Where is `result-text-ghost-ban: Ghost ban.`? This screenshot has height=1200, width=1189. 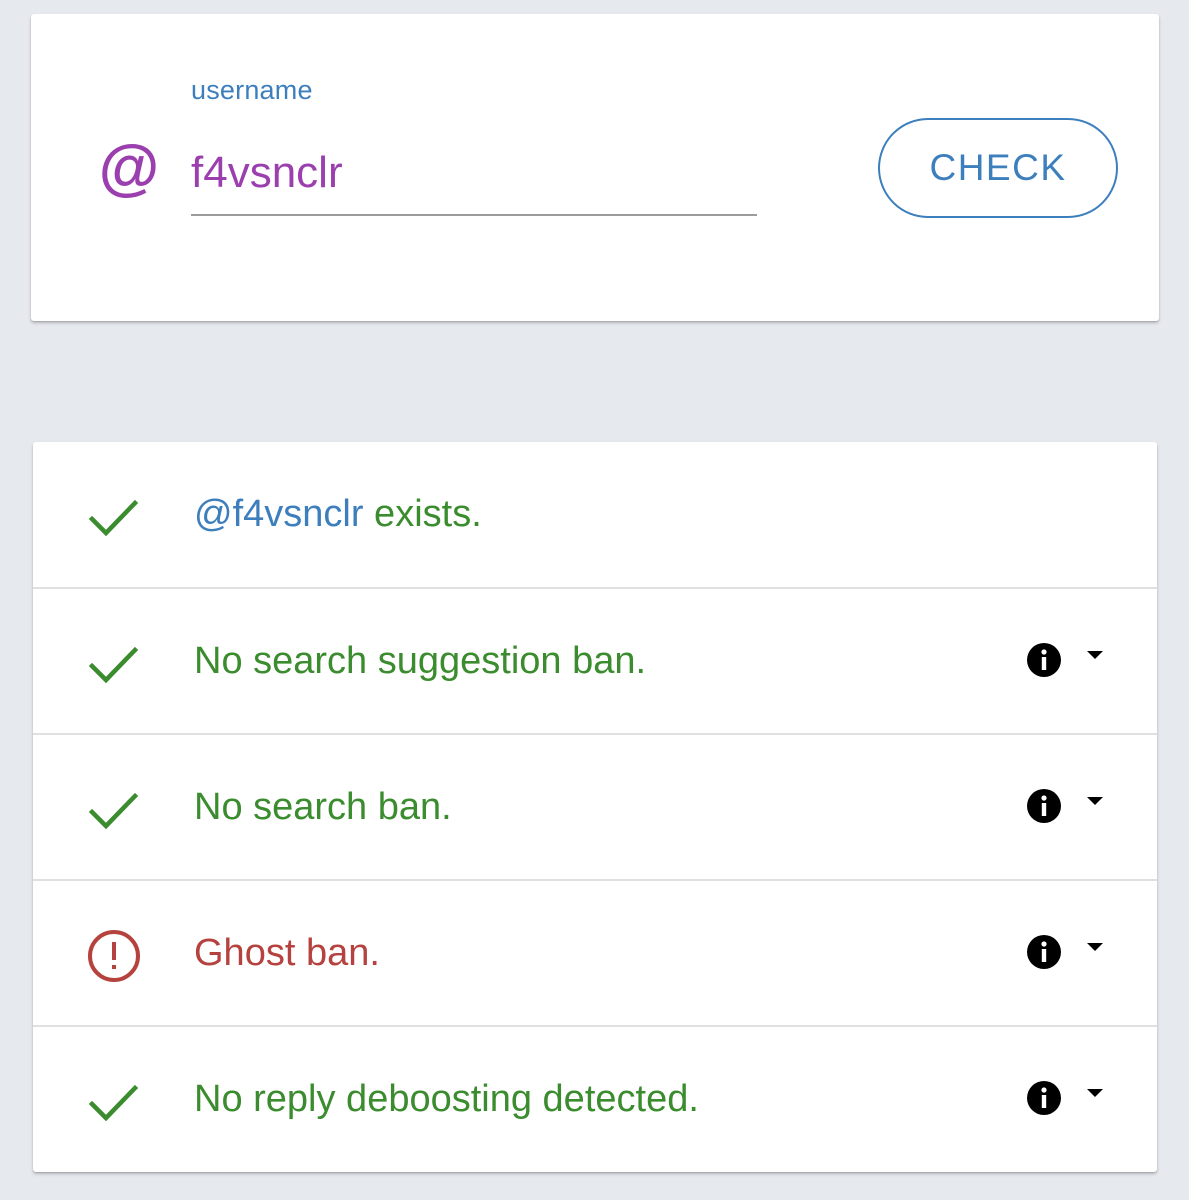
result-text-ghost-ban: Ghost ban. is located at coordinates (287, 953).